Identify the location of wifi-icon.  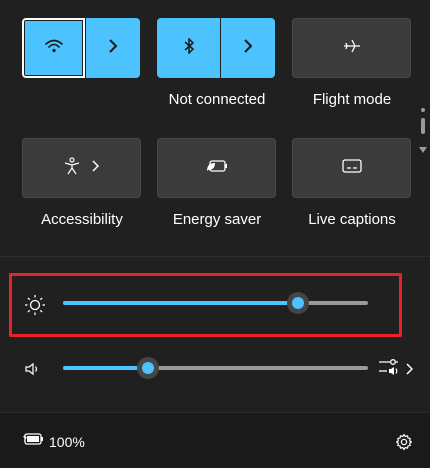
(53, 48).